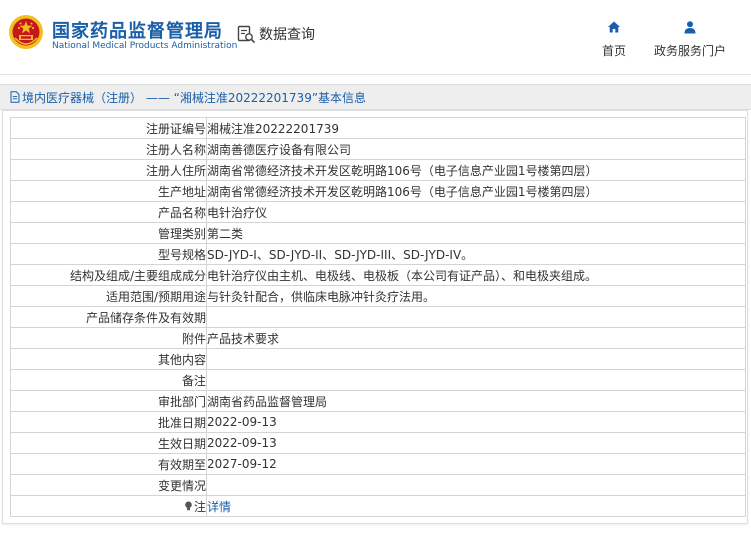 This screenshot has width=751, height=534. I want to click on header-divider, so click(375, 74).